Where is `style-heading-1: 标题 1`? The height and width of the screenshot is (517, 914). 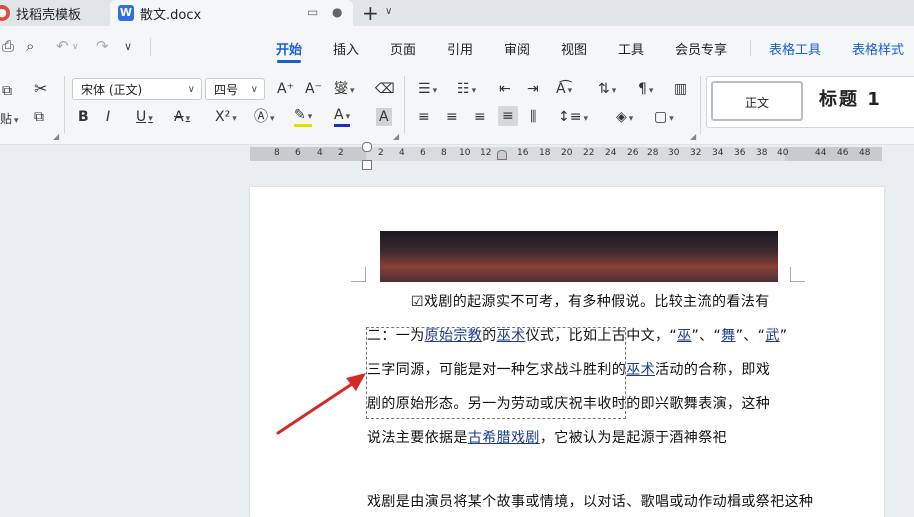 style-heading-1: 标题 1 is located at coordinates (850, 98).